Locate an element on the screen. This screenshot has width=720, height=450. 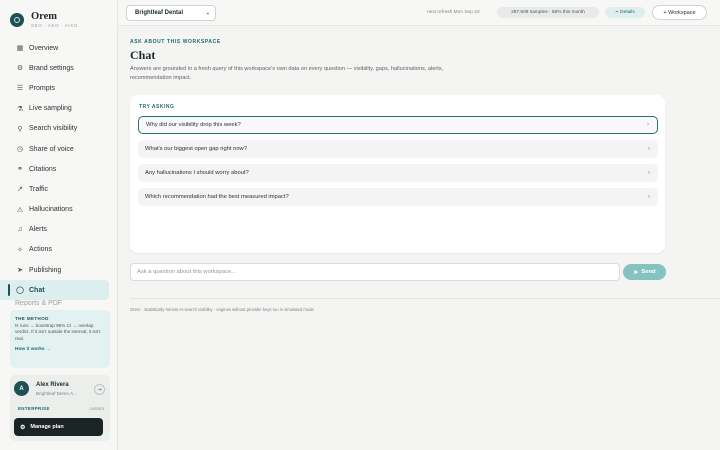
sidebar-item-prompts: ☰ Prompts is located at coordinates (58, 88).